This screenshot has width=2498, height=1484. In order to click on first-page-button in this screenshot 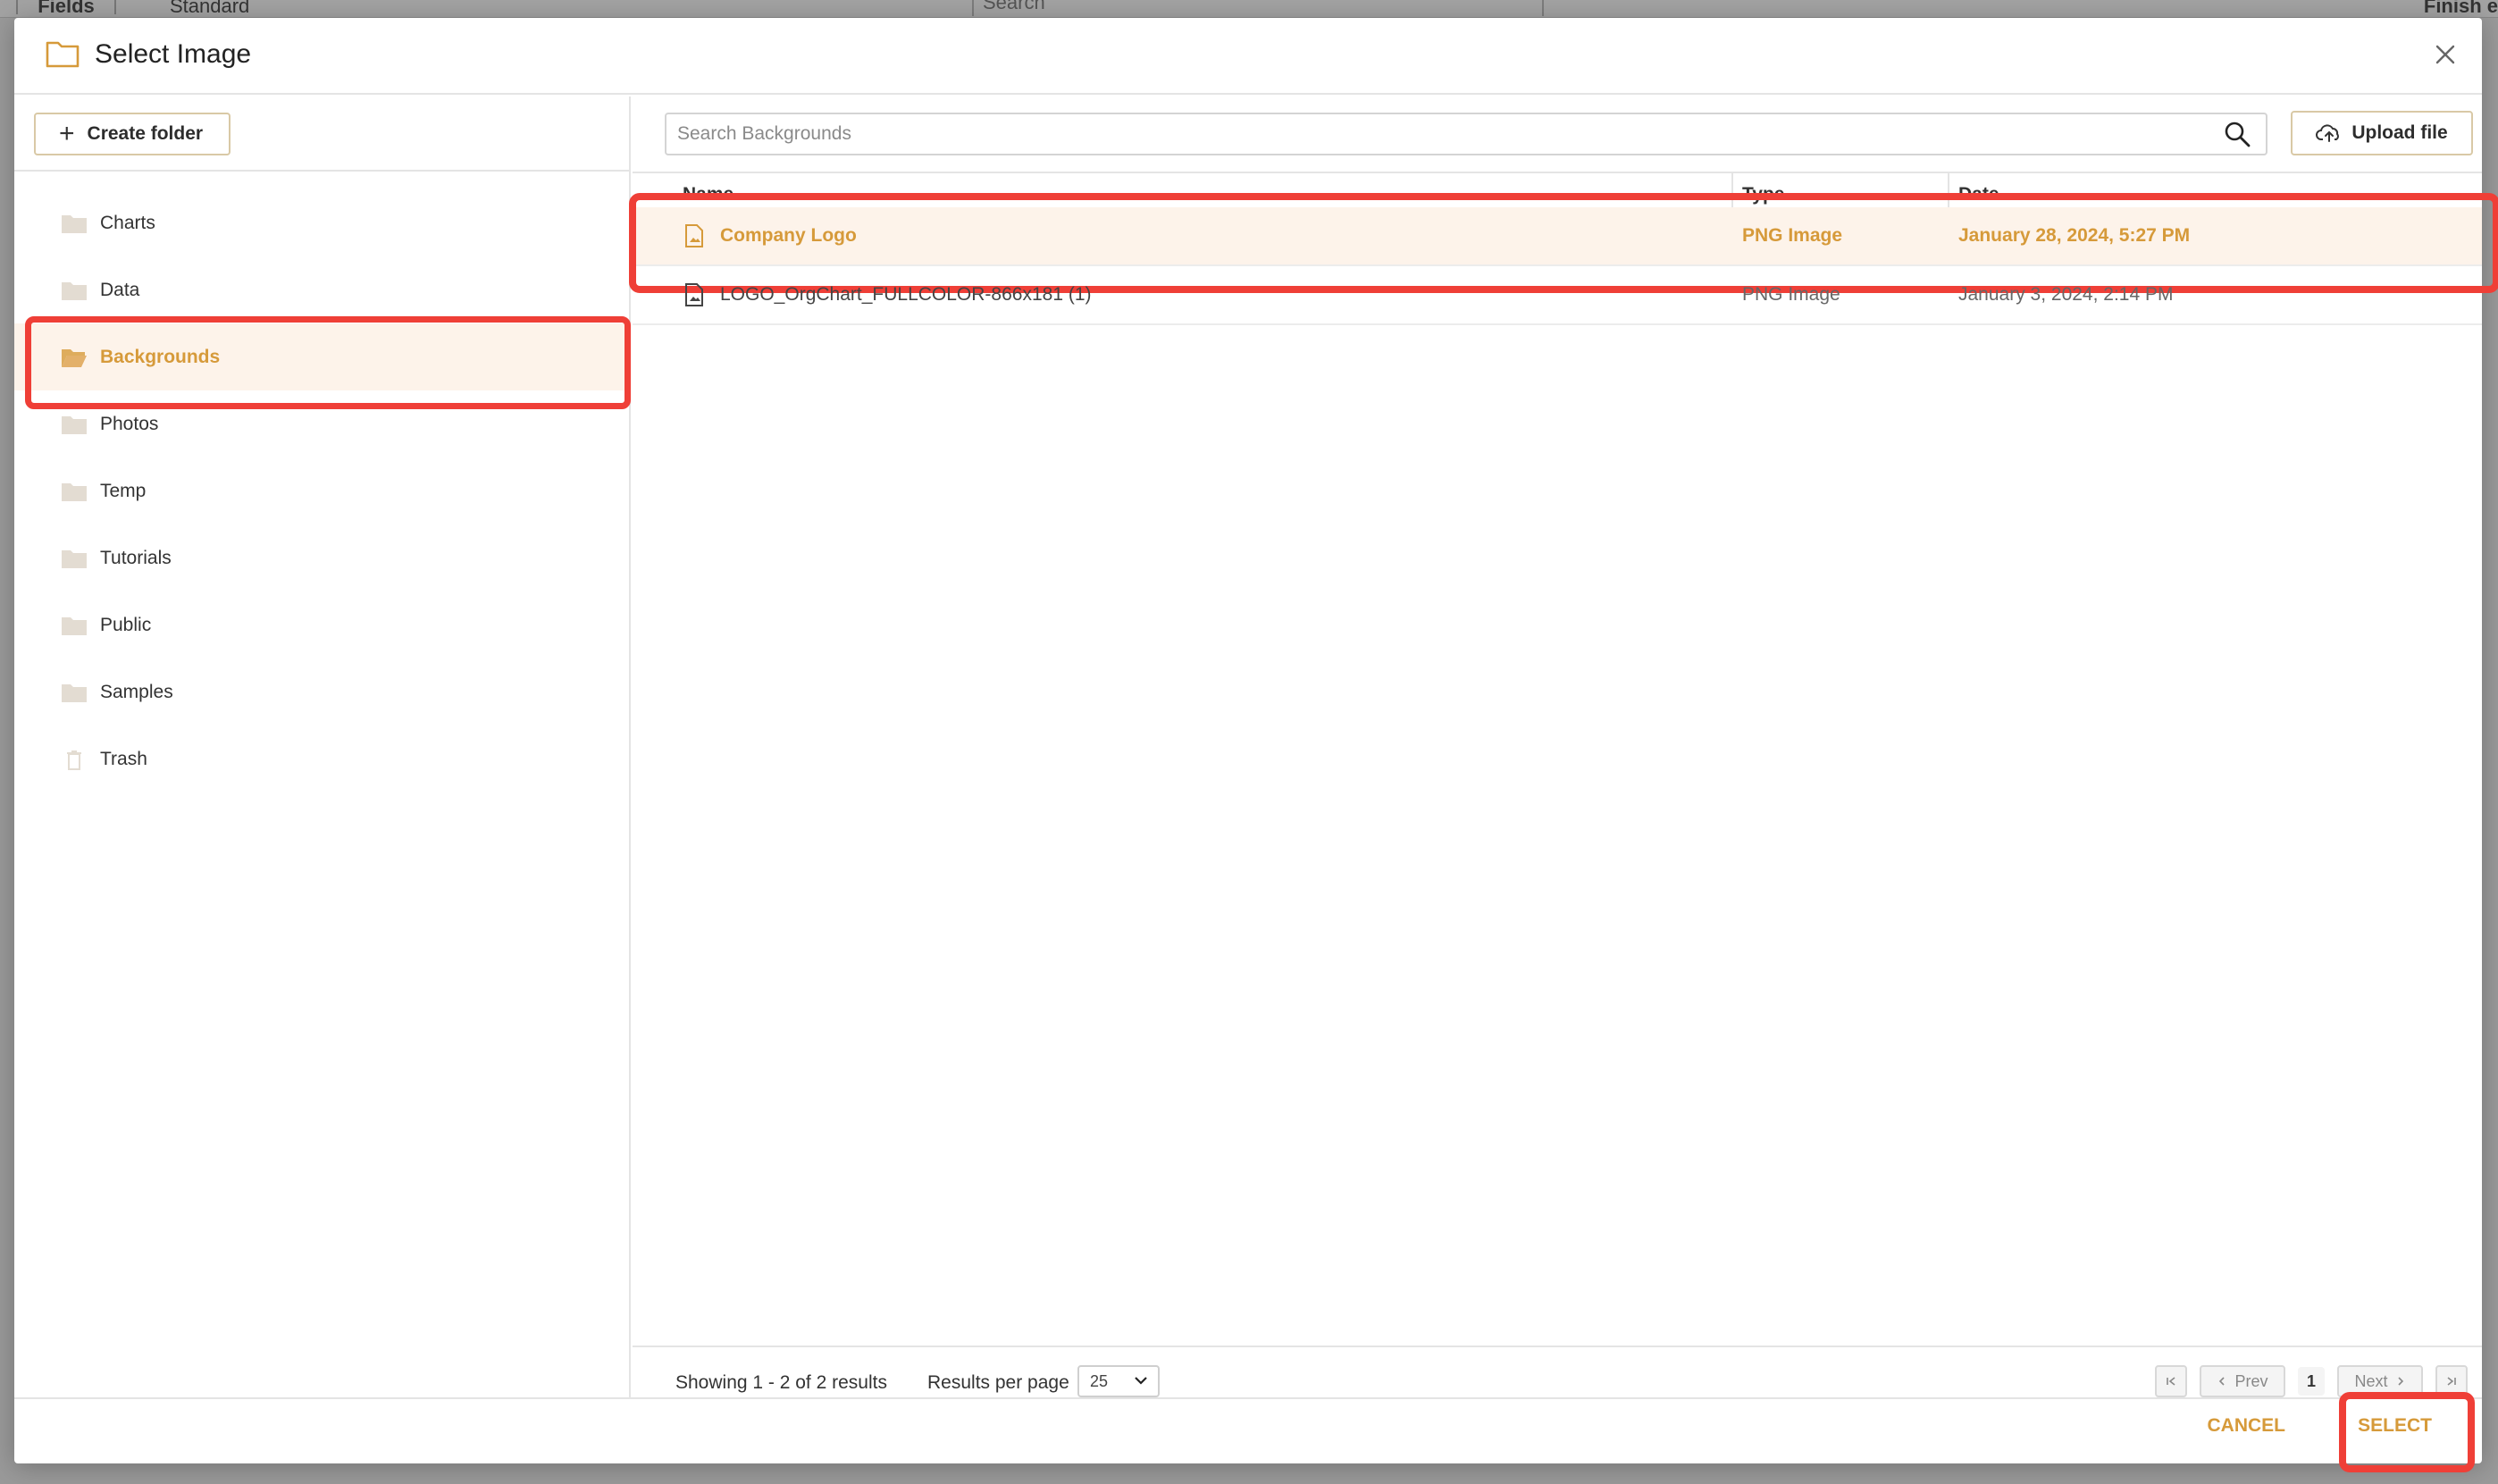, I will do `click(2171, 1381)`.